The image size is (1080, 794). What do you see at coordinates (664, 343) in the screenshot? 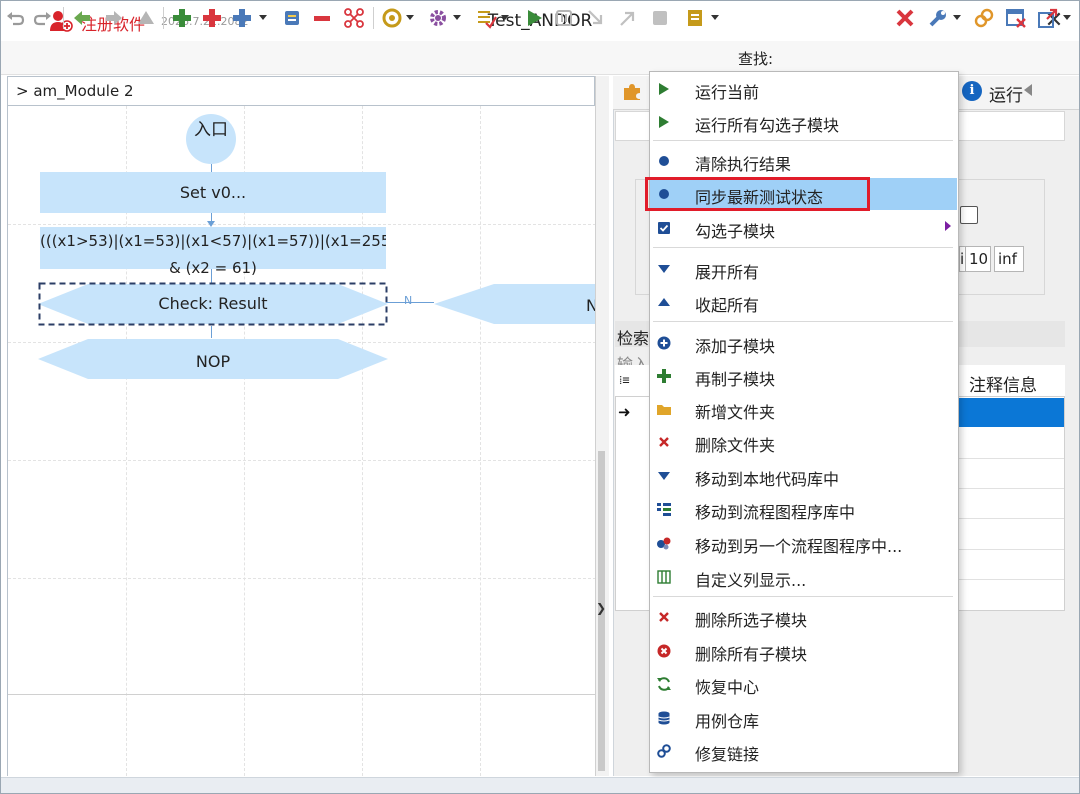
I see `plus-circle-icon` at bounding box center [664, 343].